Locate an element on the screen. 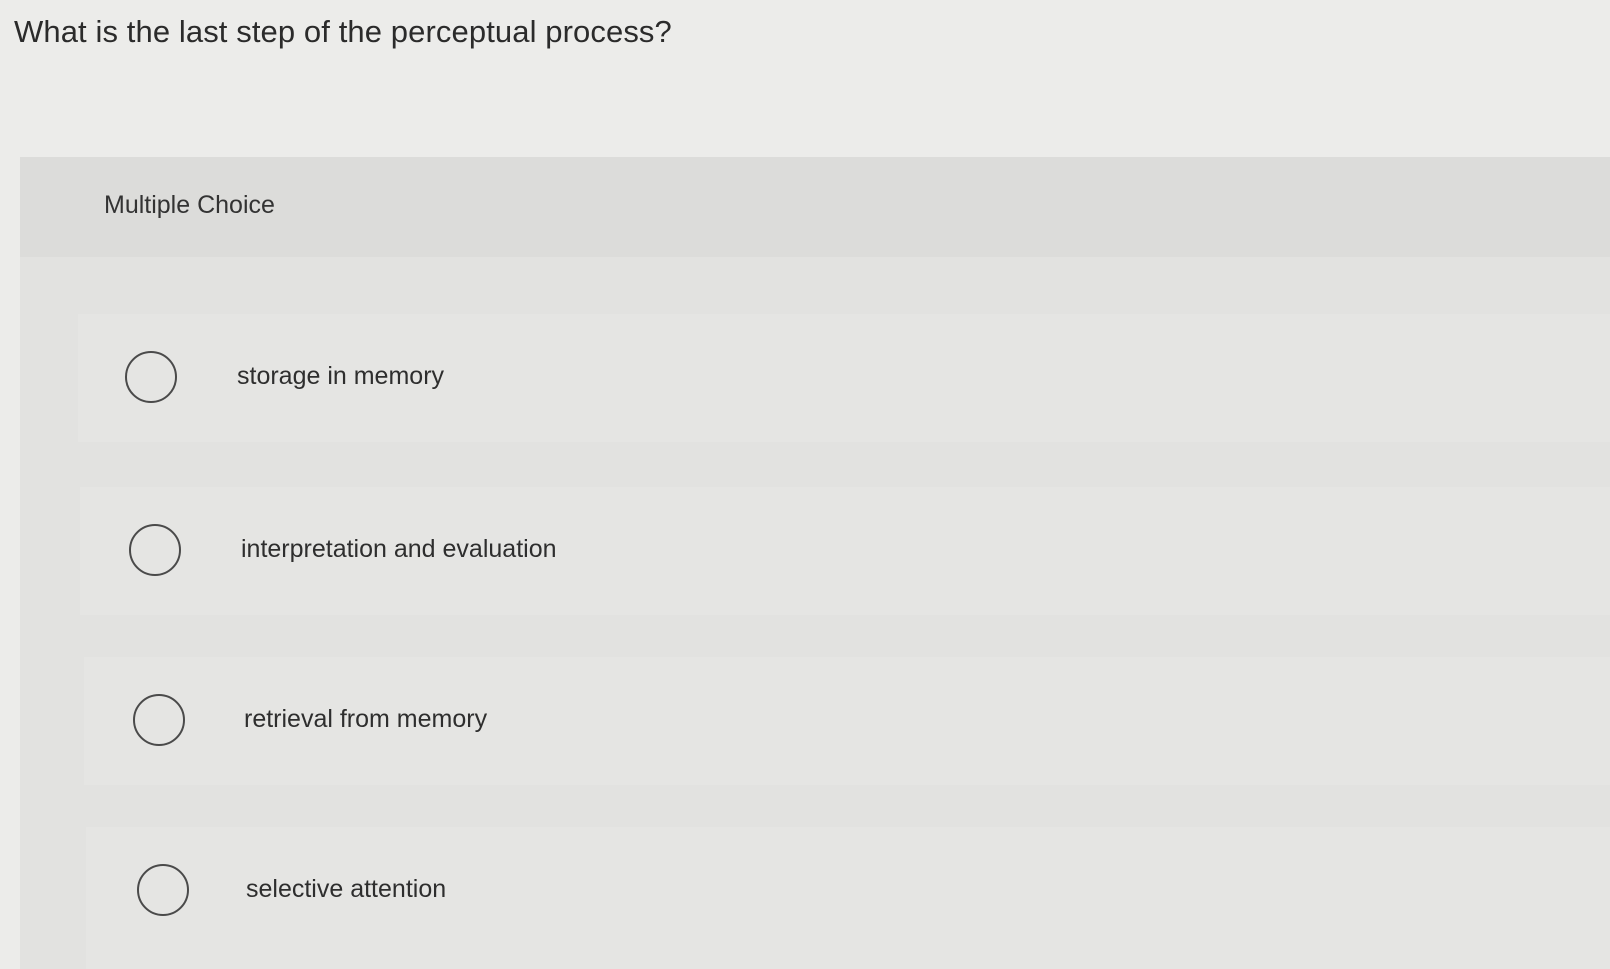  multiple-choice-label: Multiple Choice is located at coordinates (189, 205).